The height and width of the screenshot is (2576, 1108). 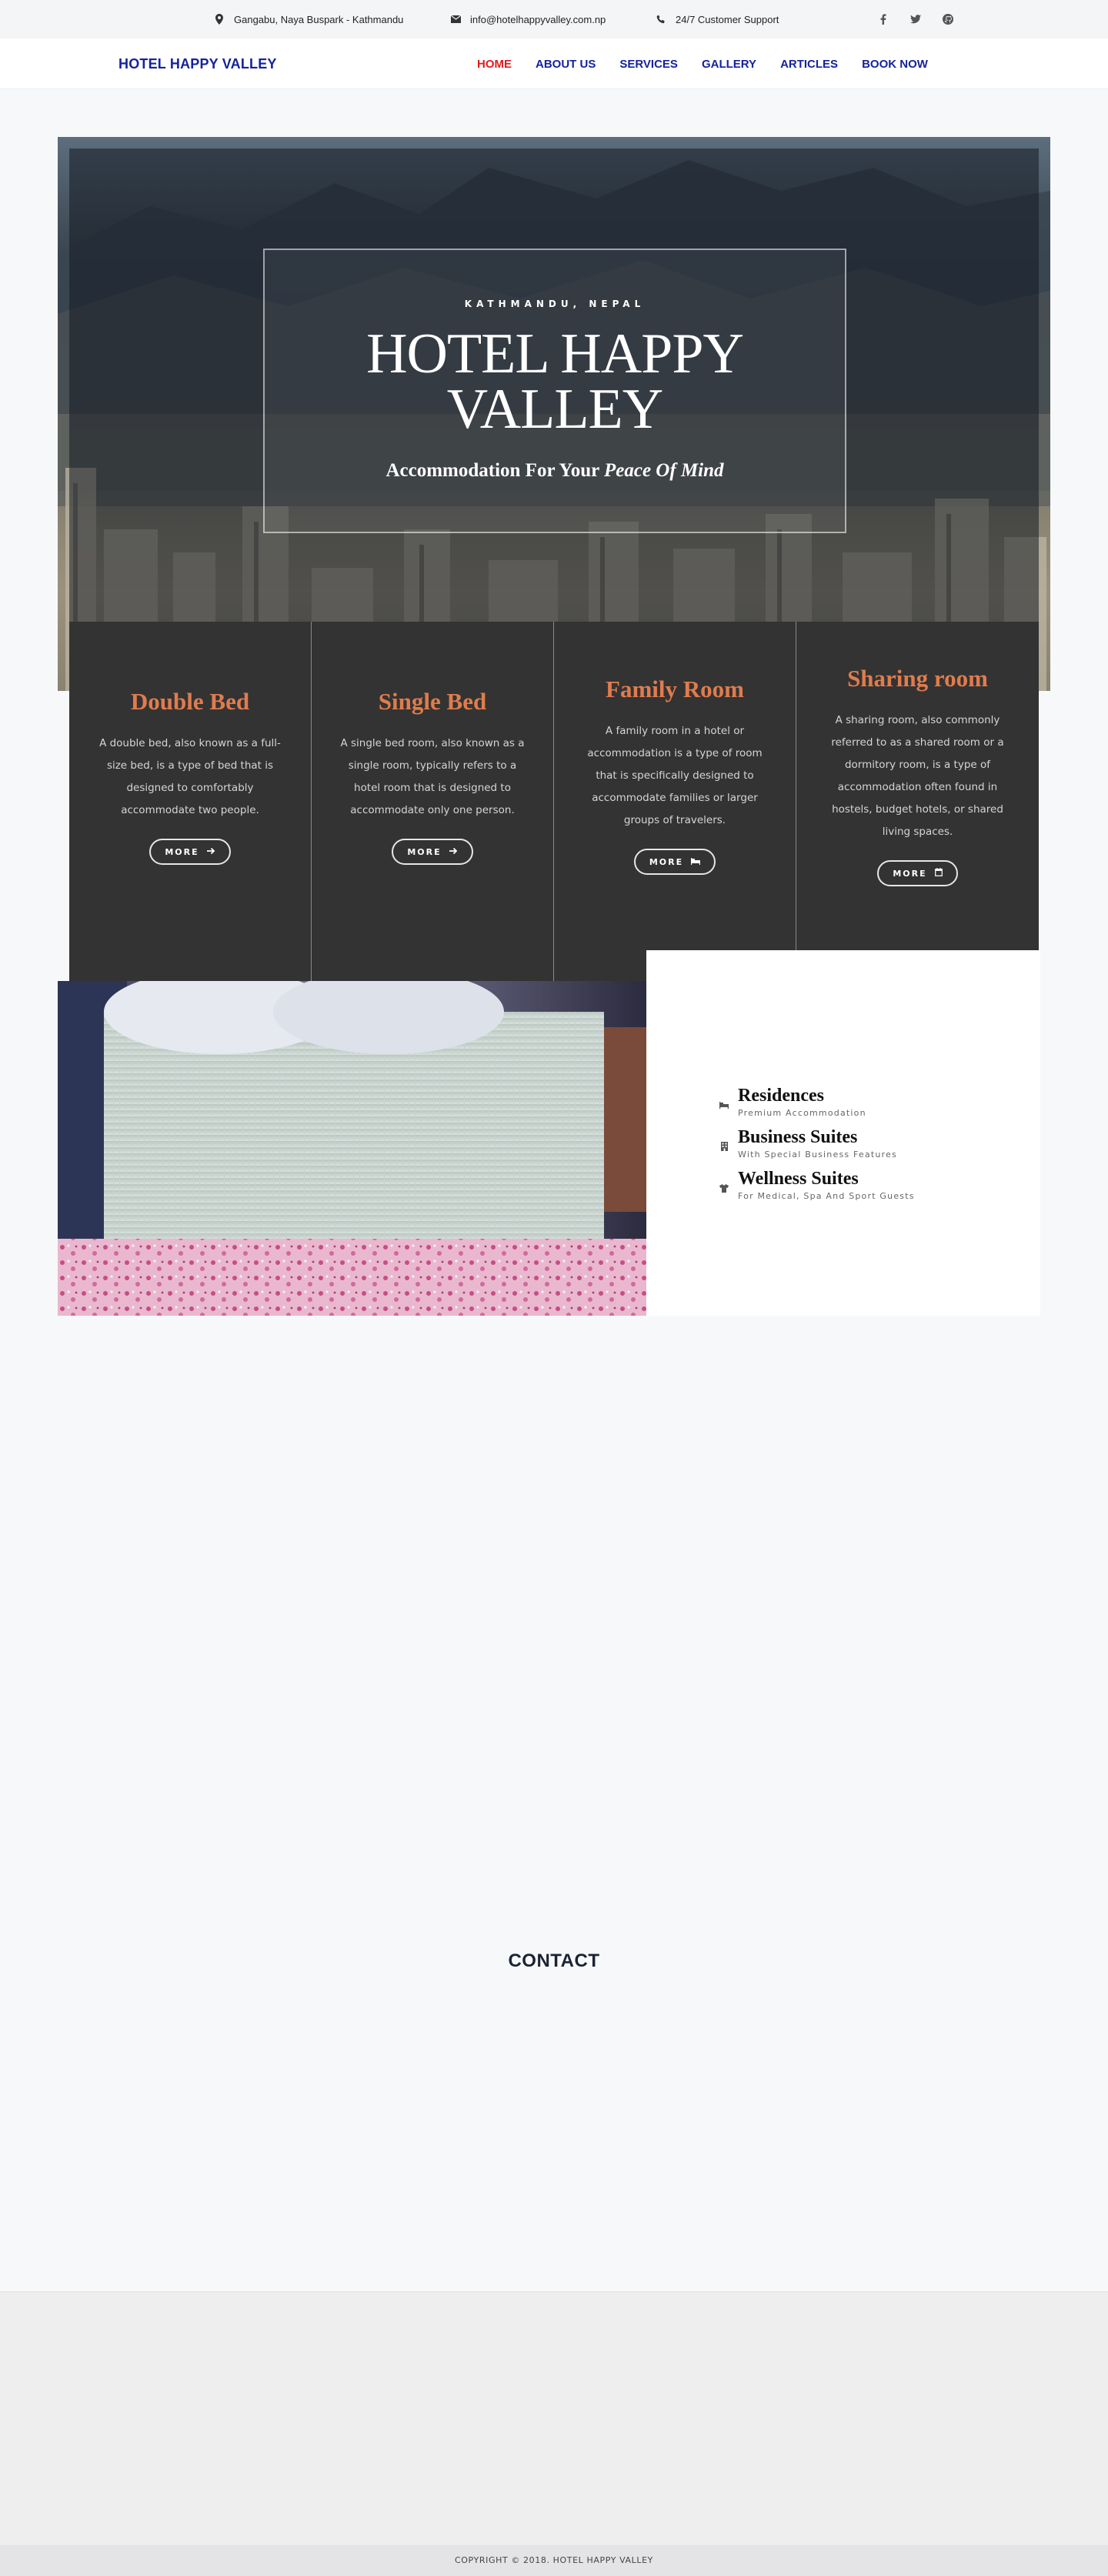 What do you see at coordinates (938, 874) in the screenshot?
I see `calendar-icon` at bounding box center [938, 874].